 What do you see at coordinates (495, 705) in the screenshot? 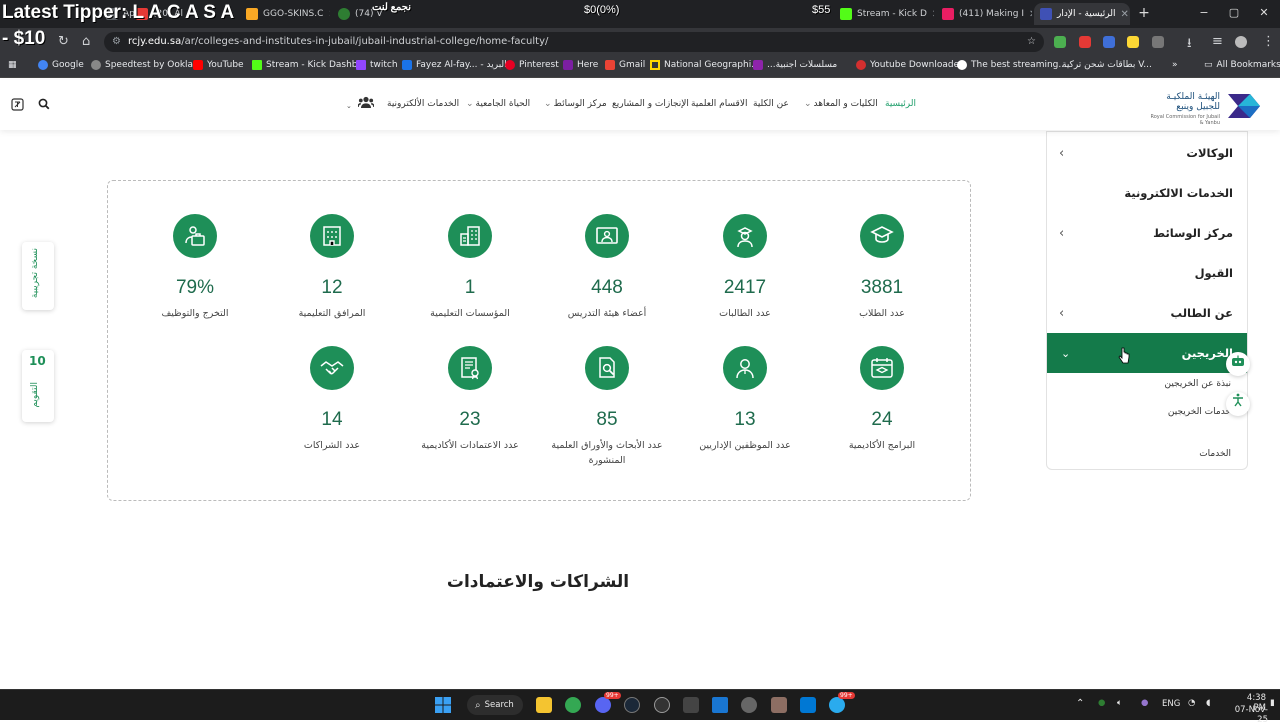
I see `taskbar-search: ⌕ Search` at bounding box center [495, 705].